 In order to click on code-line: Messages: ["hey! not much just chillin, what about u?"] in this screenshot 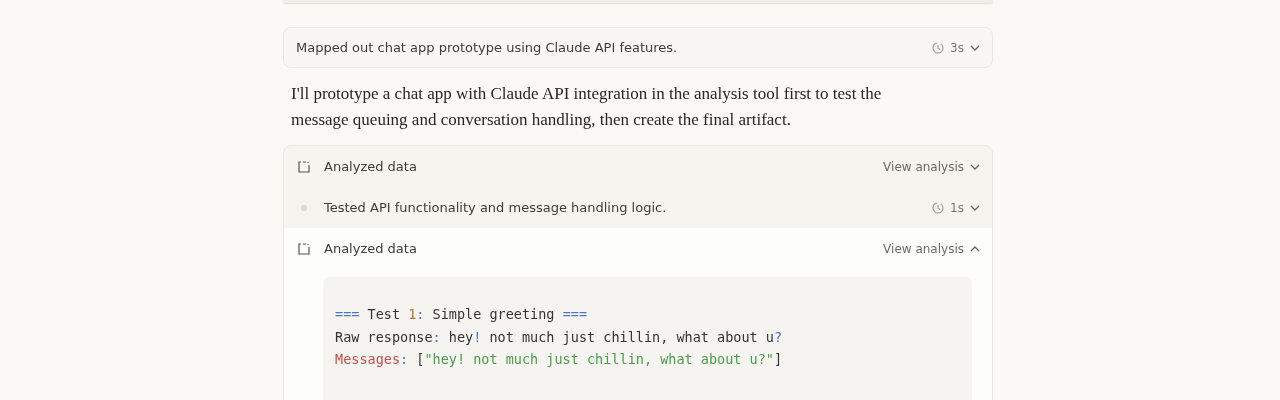, I will do `click(559, 360)`.